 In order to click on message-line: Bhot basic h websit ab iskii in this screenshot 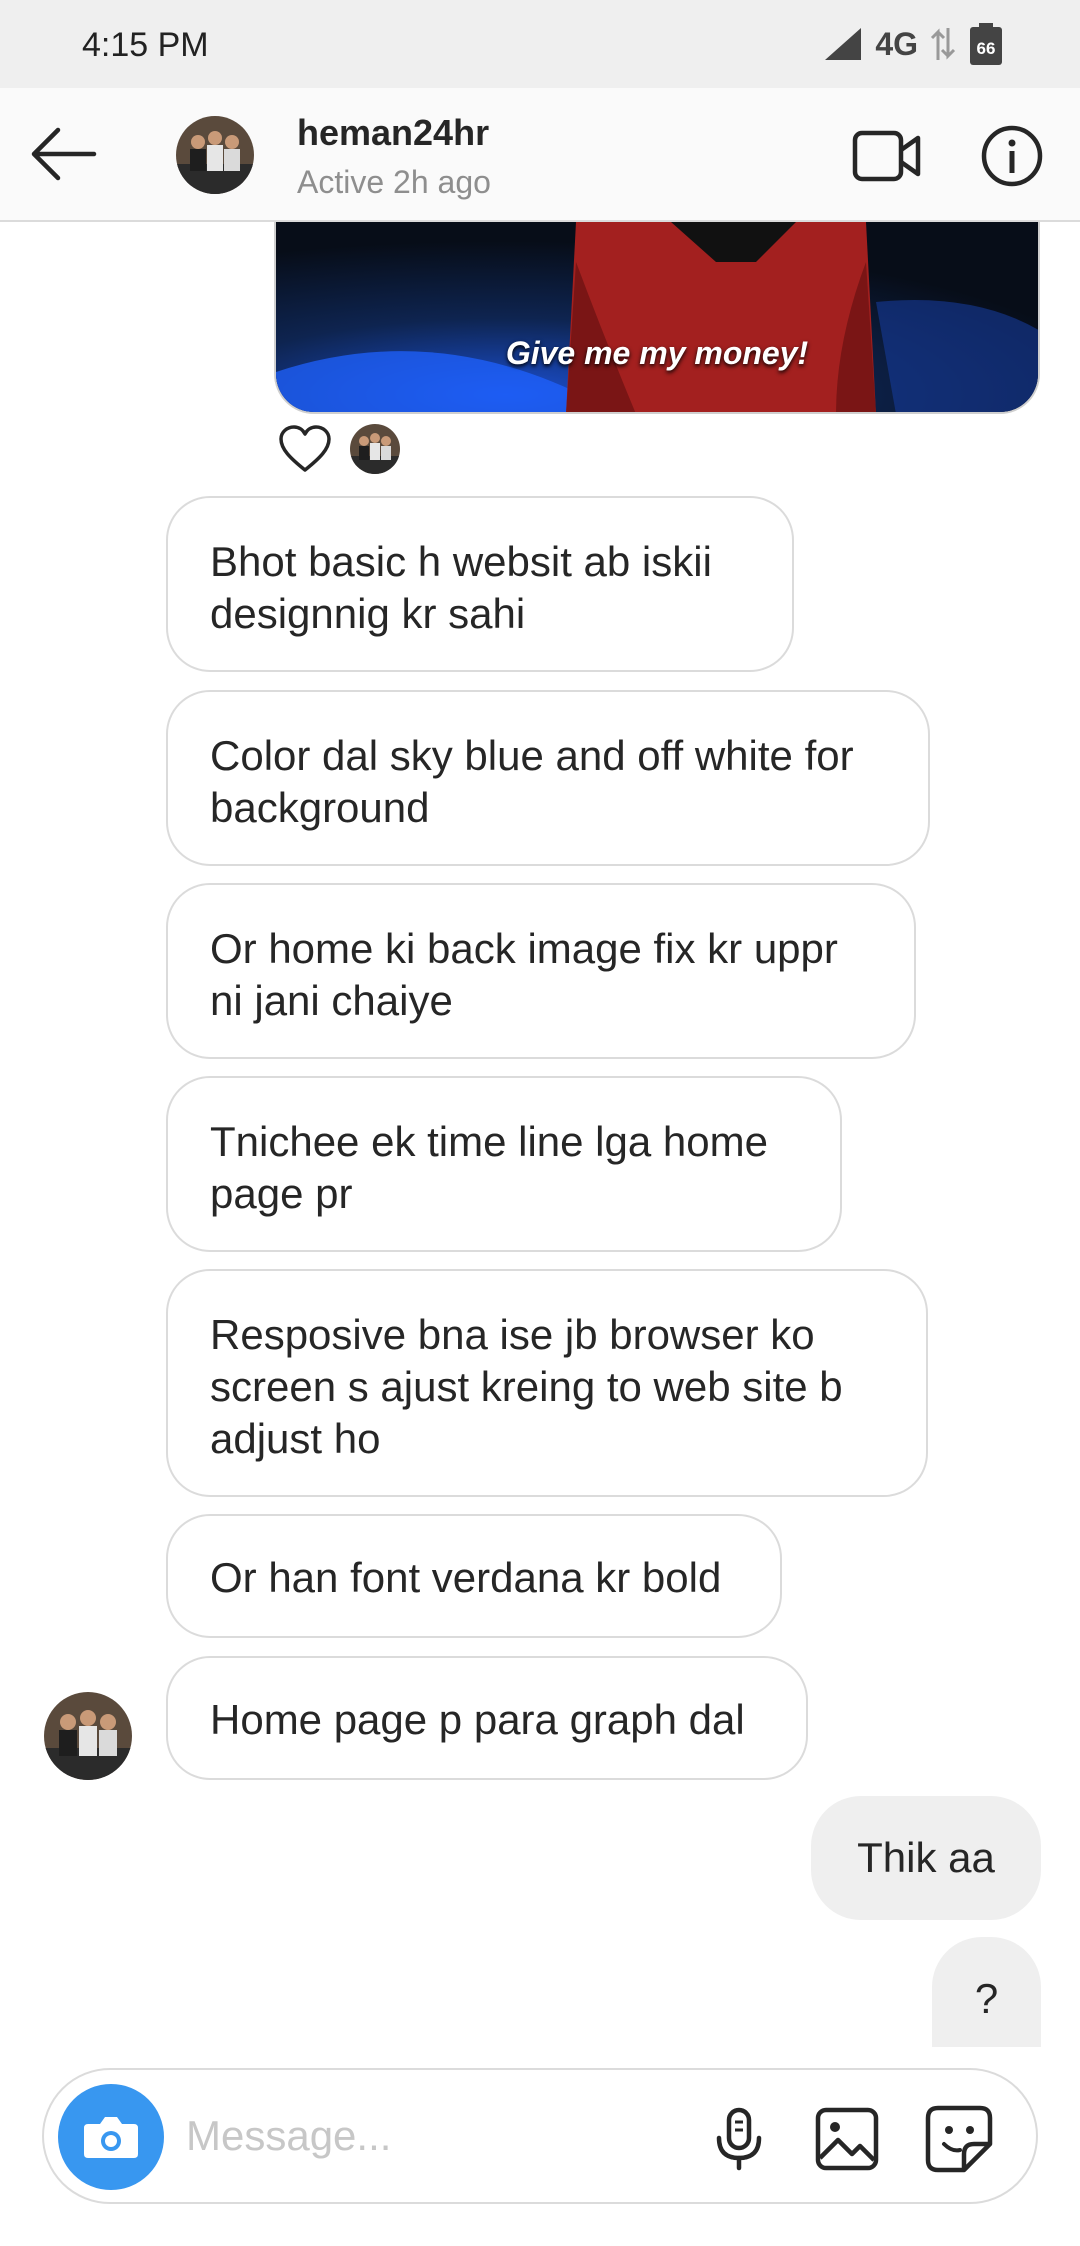, I will do `click(461, 561)`.